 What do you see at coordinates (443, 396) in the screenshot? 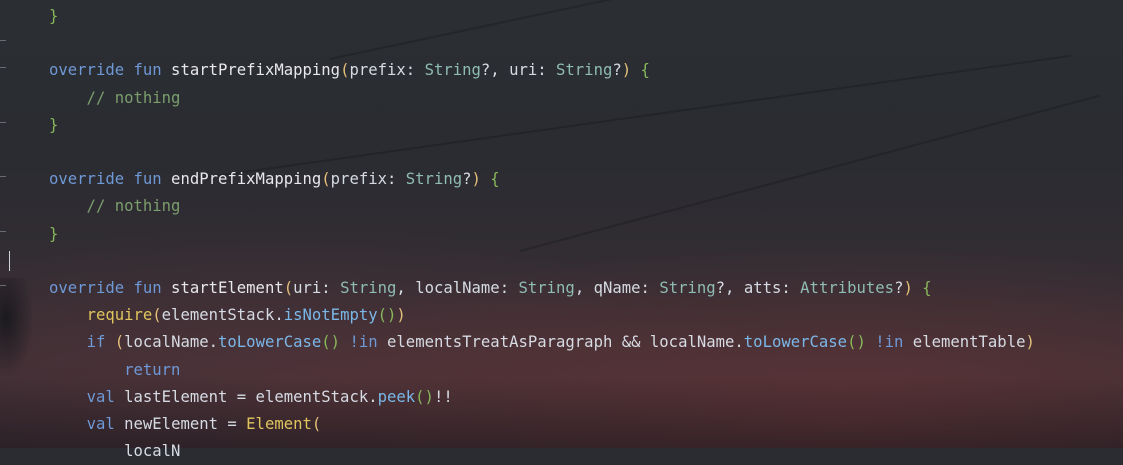
I see `code-token: !!` at bounding box center [443, 396].